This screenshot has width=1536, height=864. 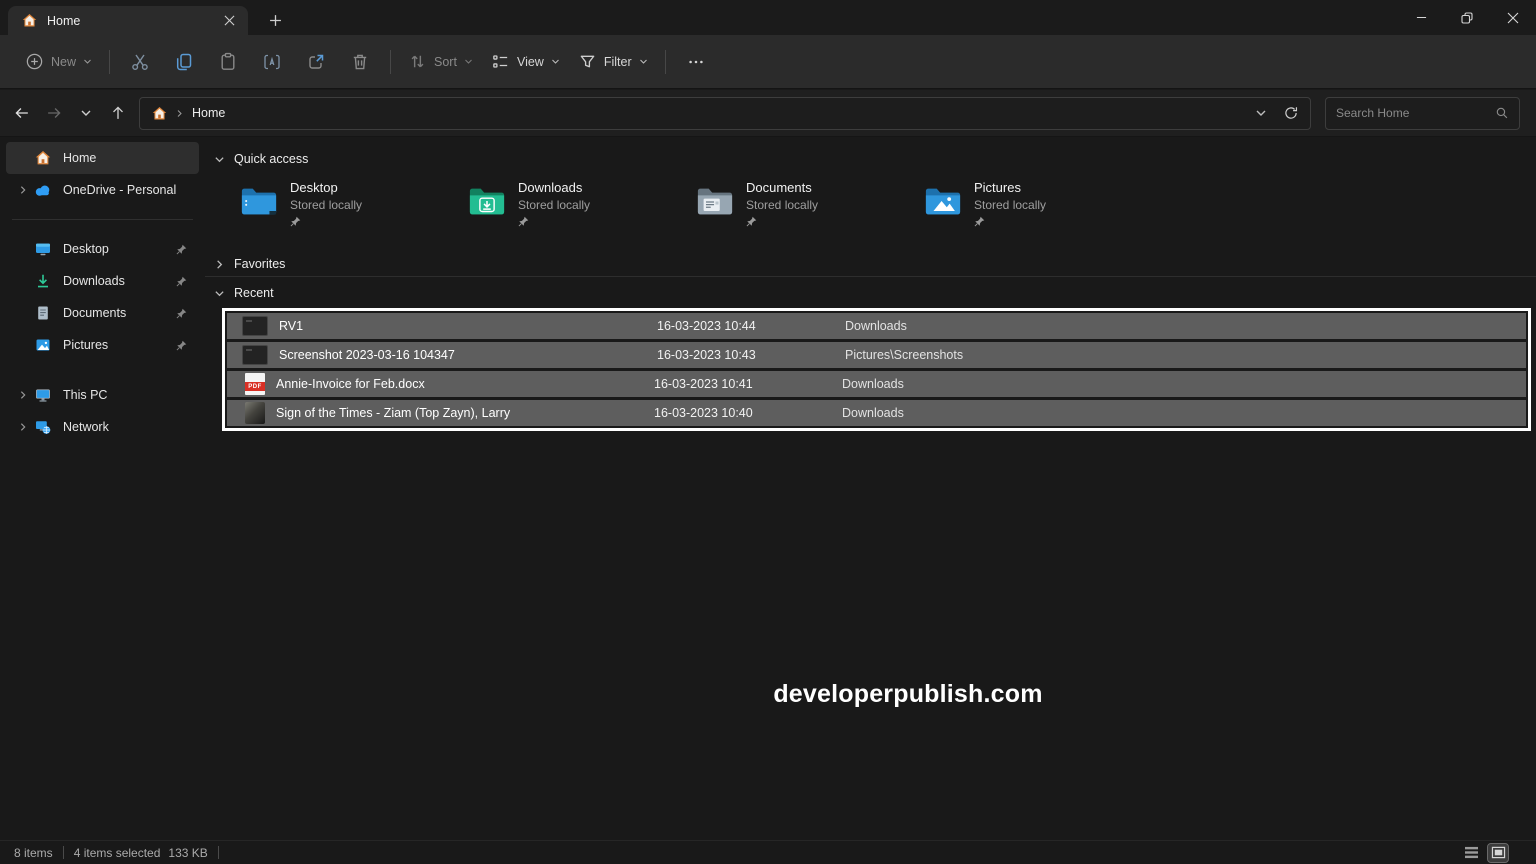 I want to click on sort-icon, so click(x=417, y=61).